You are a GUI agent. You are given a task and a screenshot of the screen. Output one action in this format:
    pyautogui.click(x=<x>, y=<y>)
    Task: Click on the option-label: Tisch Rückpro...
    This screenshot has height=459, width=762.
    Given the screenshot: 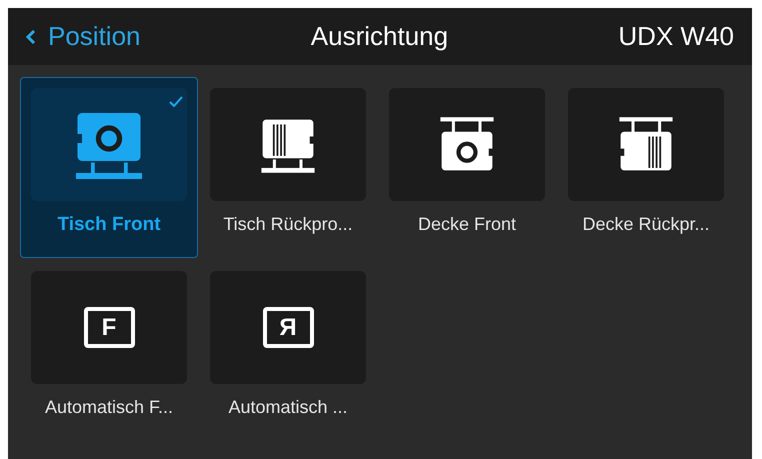 What is the action you would take?
    pyautogui.click(x=288, y=224)
    